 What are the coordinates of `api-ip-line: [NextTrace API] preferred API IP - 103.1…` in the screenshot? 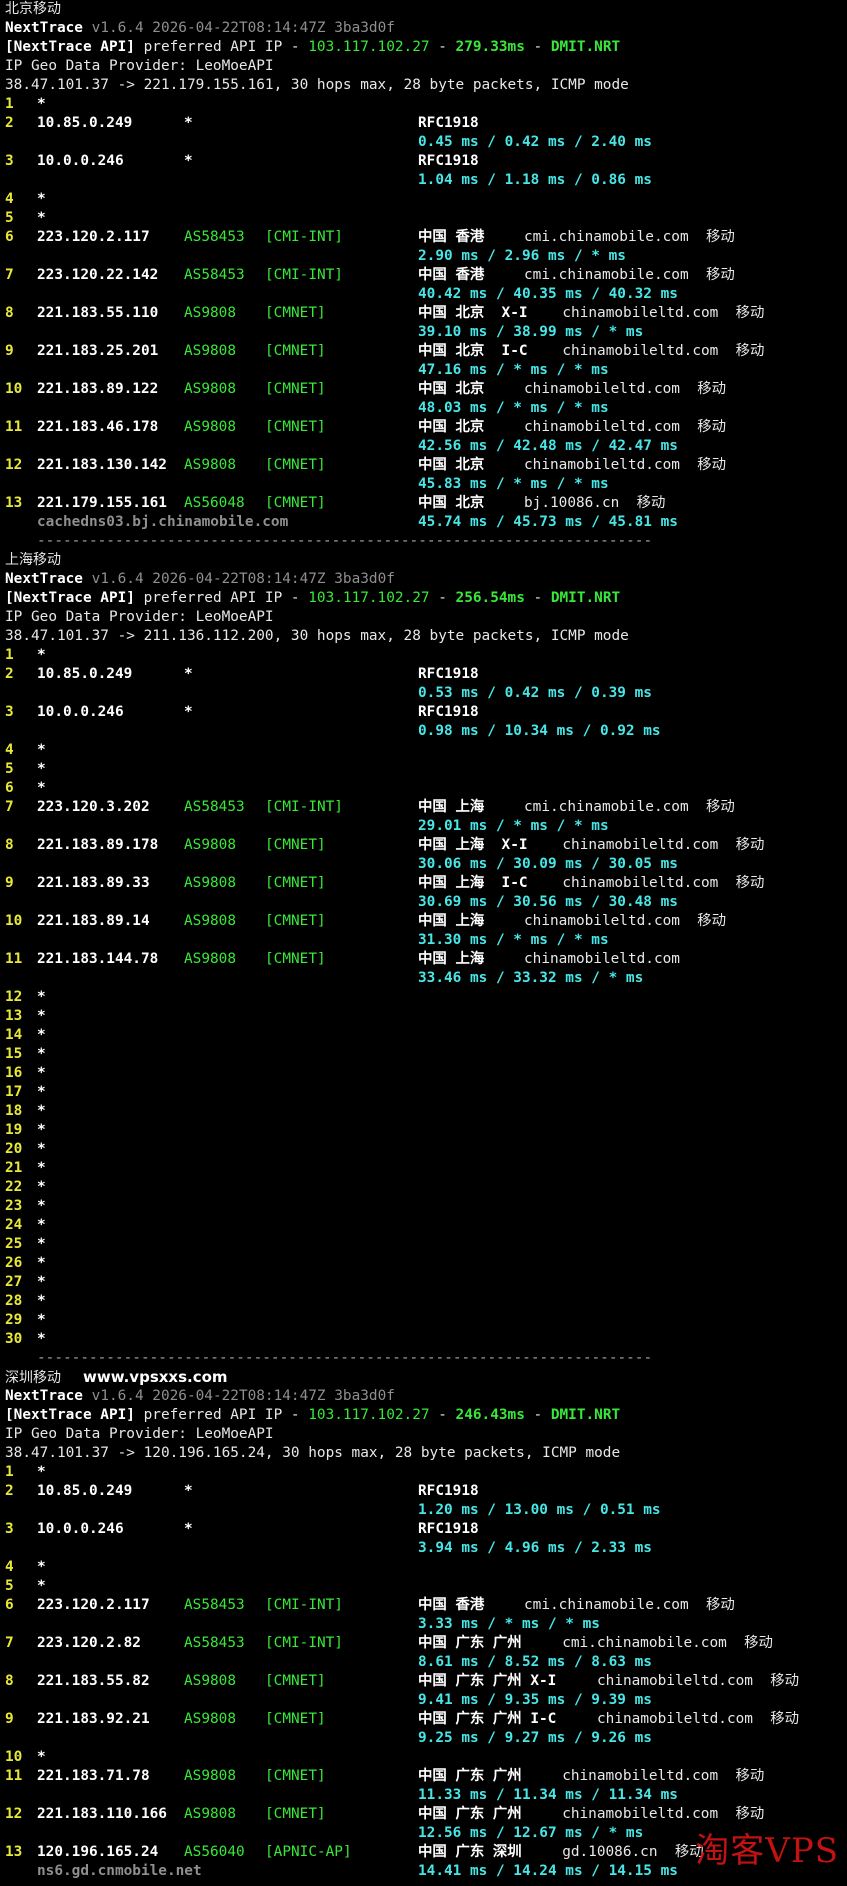 It's located at (426, 598).